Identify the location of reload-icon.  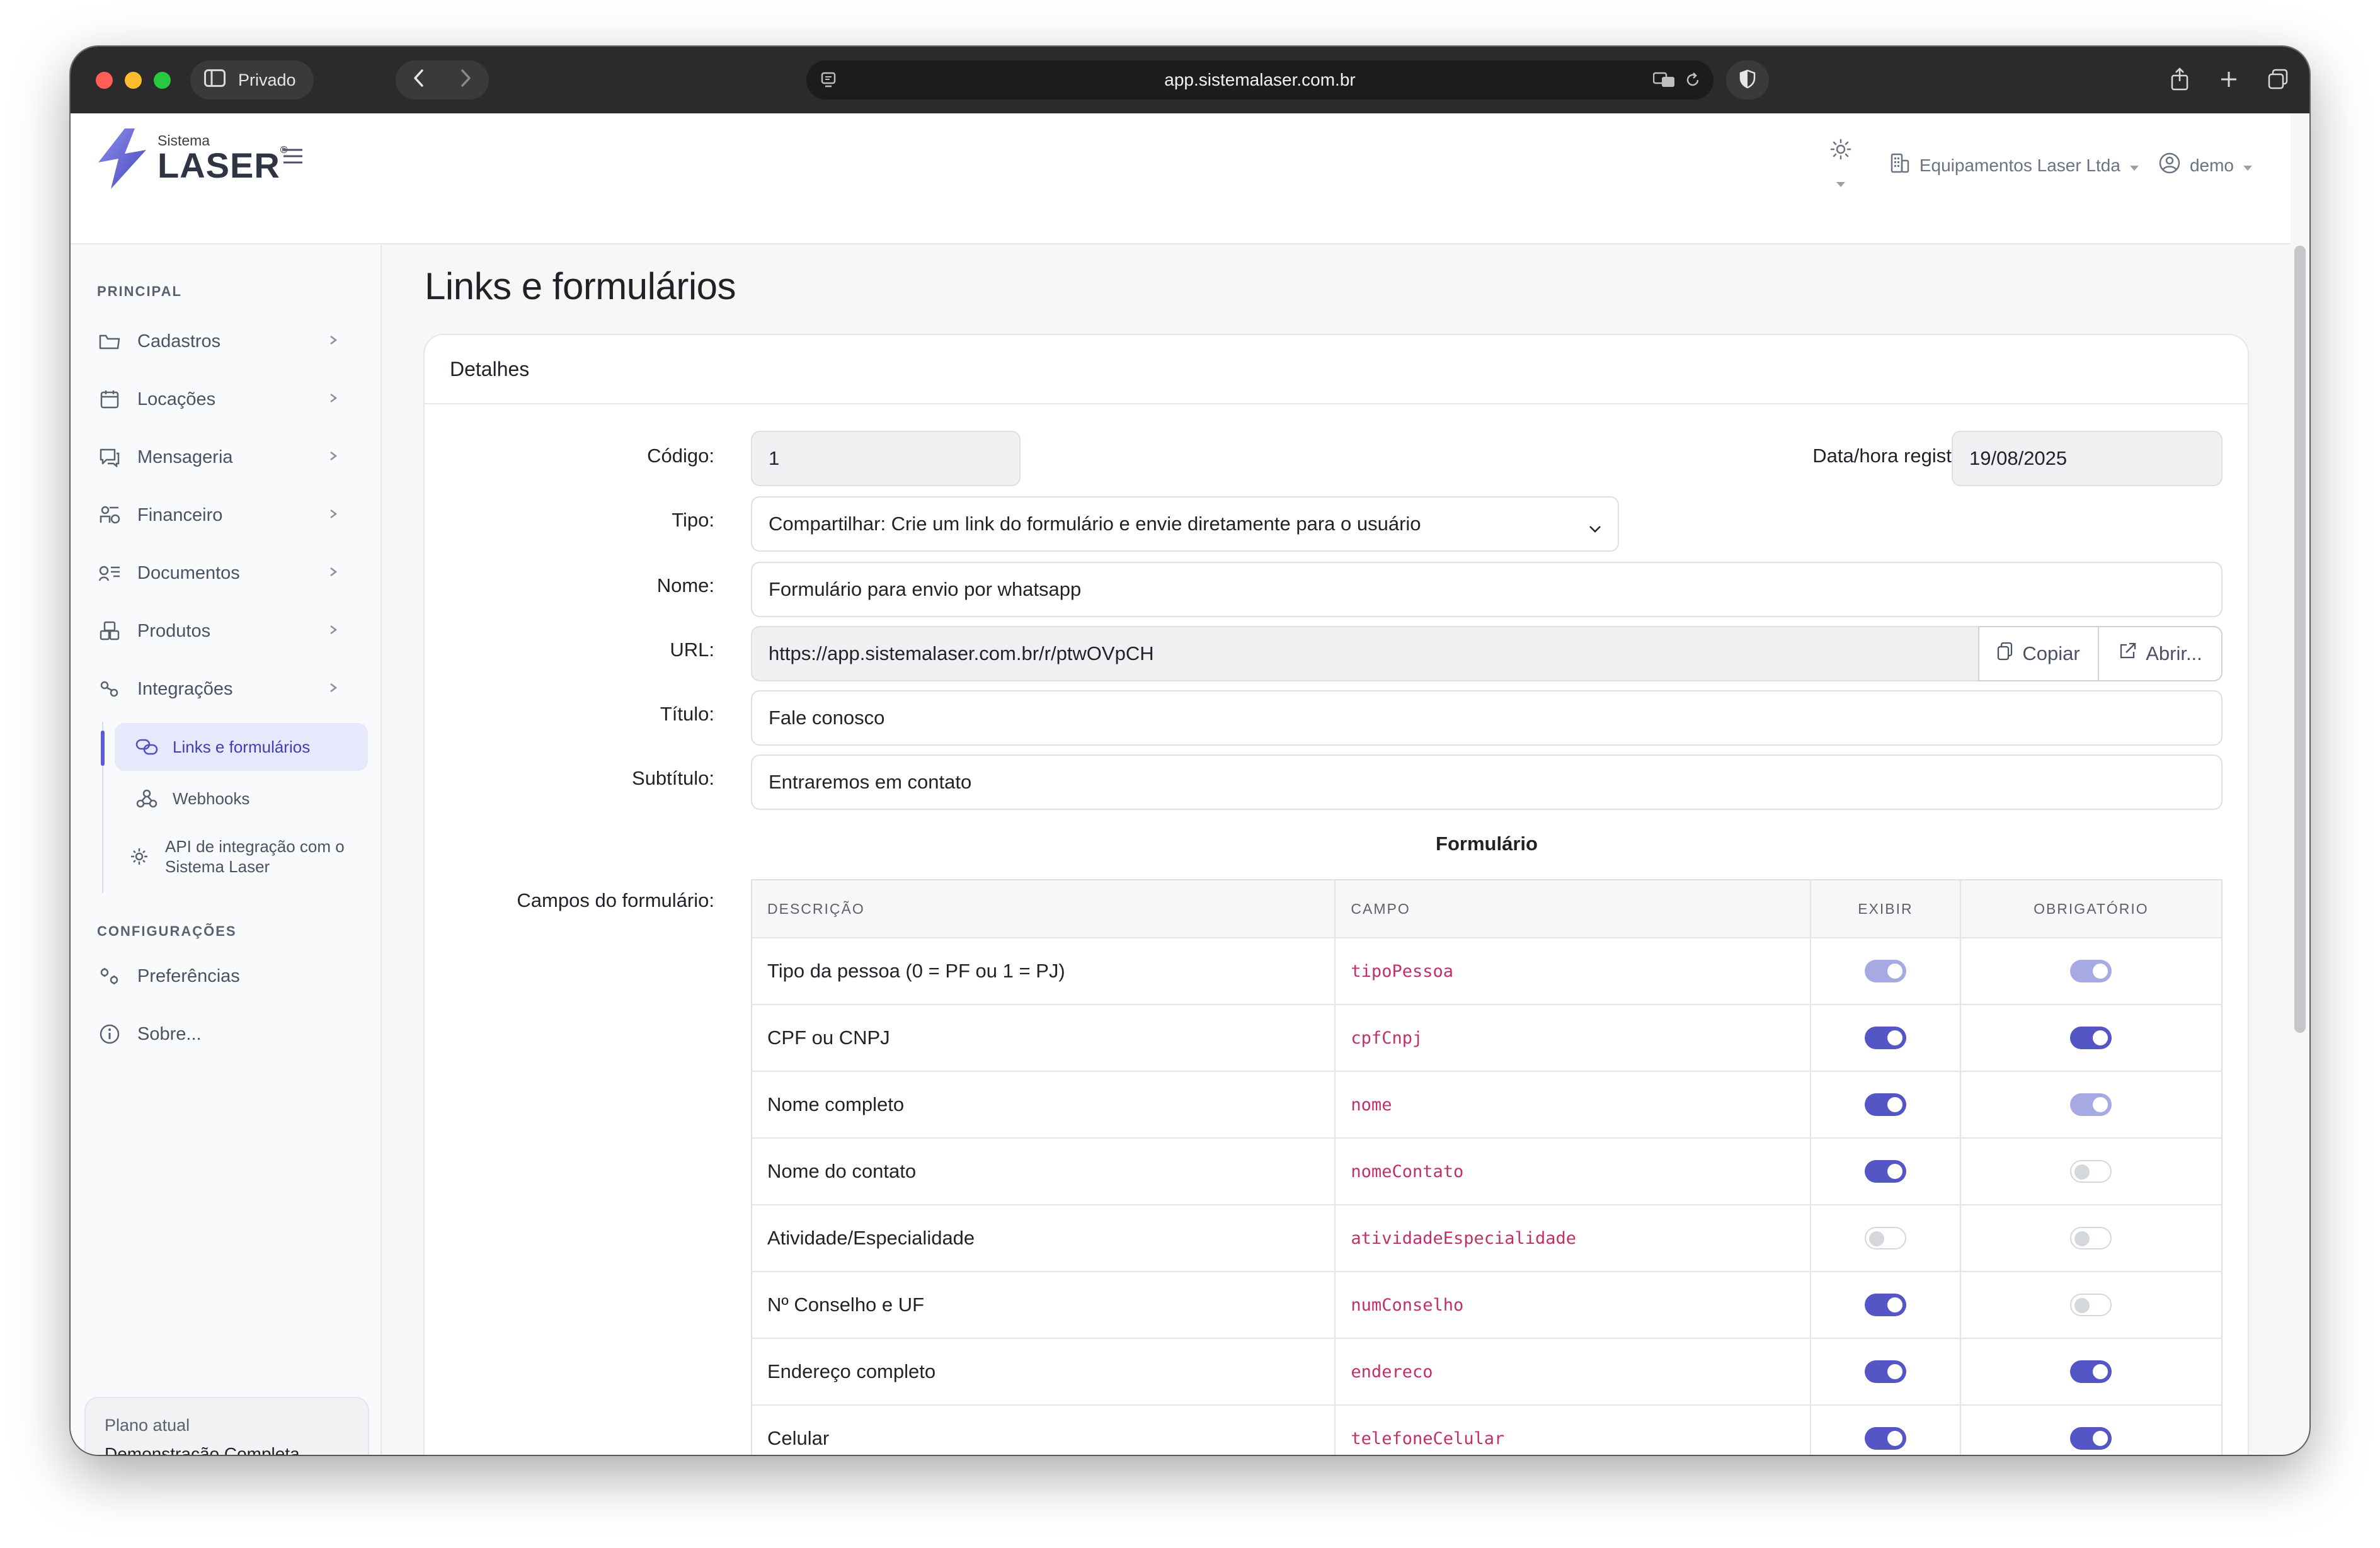
(1693, 82).